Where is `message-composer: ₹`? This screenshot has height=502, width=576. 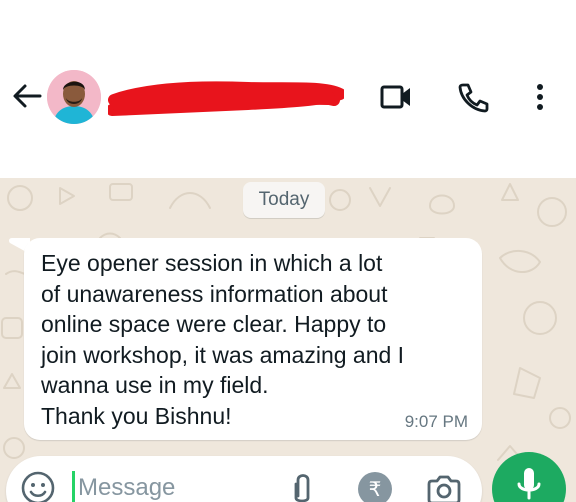 message-composer: ₹ is located at coordinates (244, 479).